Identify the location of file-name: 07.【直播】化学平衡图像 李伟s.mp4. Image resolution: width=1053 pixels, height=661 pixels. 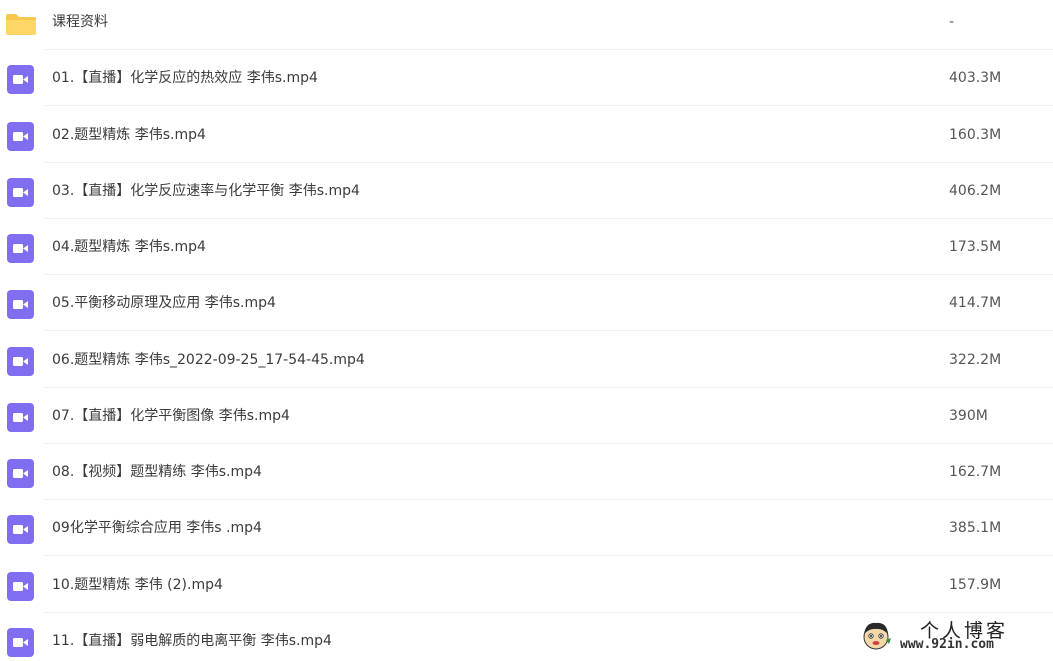
(171, 416).